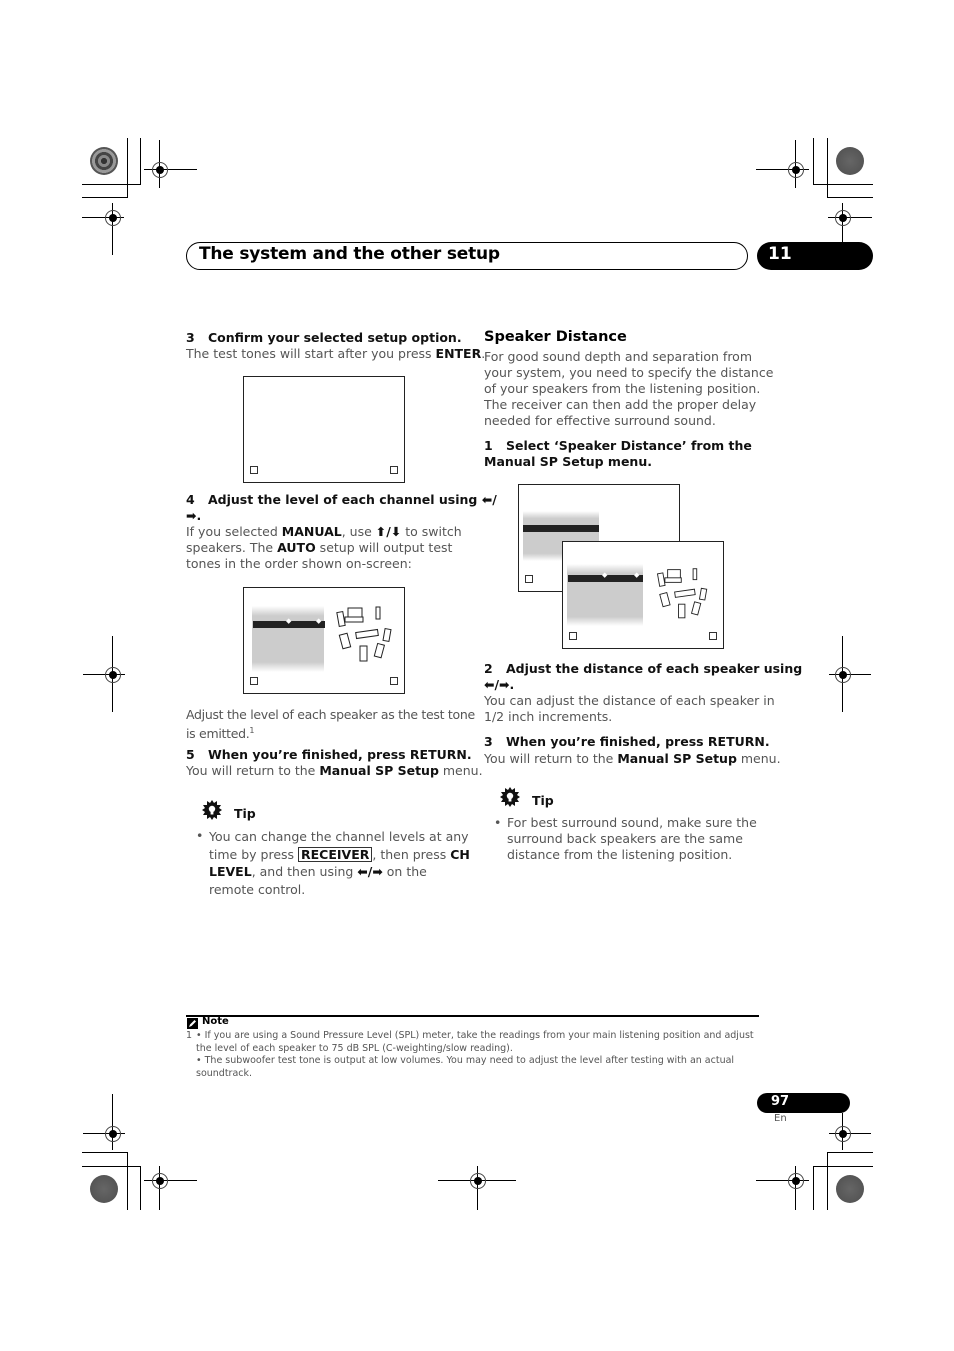  I want to click on text: soundtrack., so click(224, 1073).